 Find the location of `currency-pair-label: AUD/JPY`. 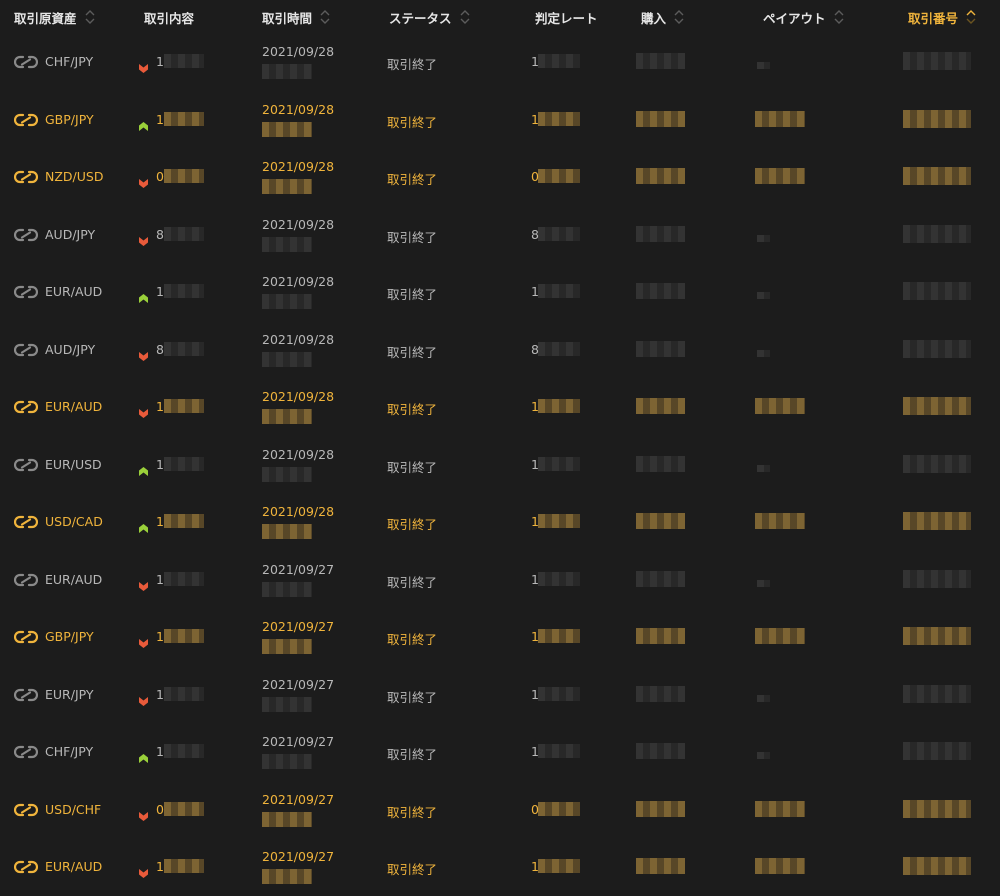

currency-pair-label: AUD/JPY is located at coordinates (70, 234).